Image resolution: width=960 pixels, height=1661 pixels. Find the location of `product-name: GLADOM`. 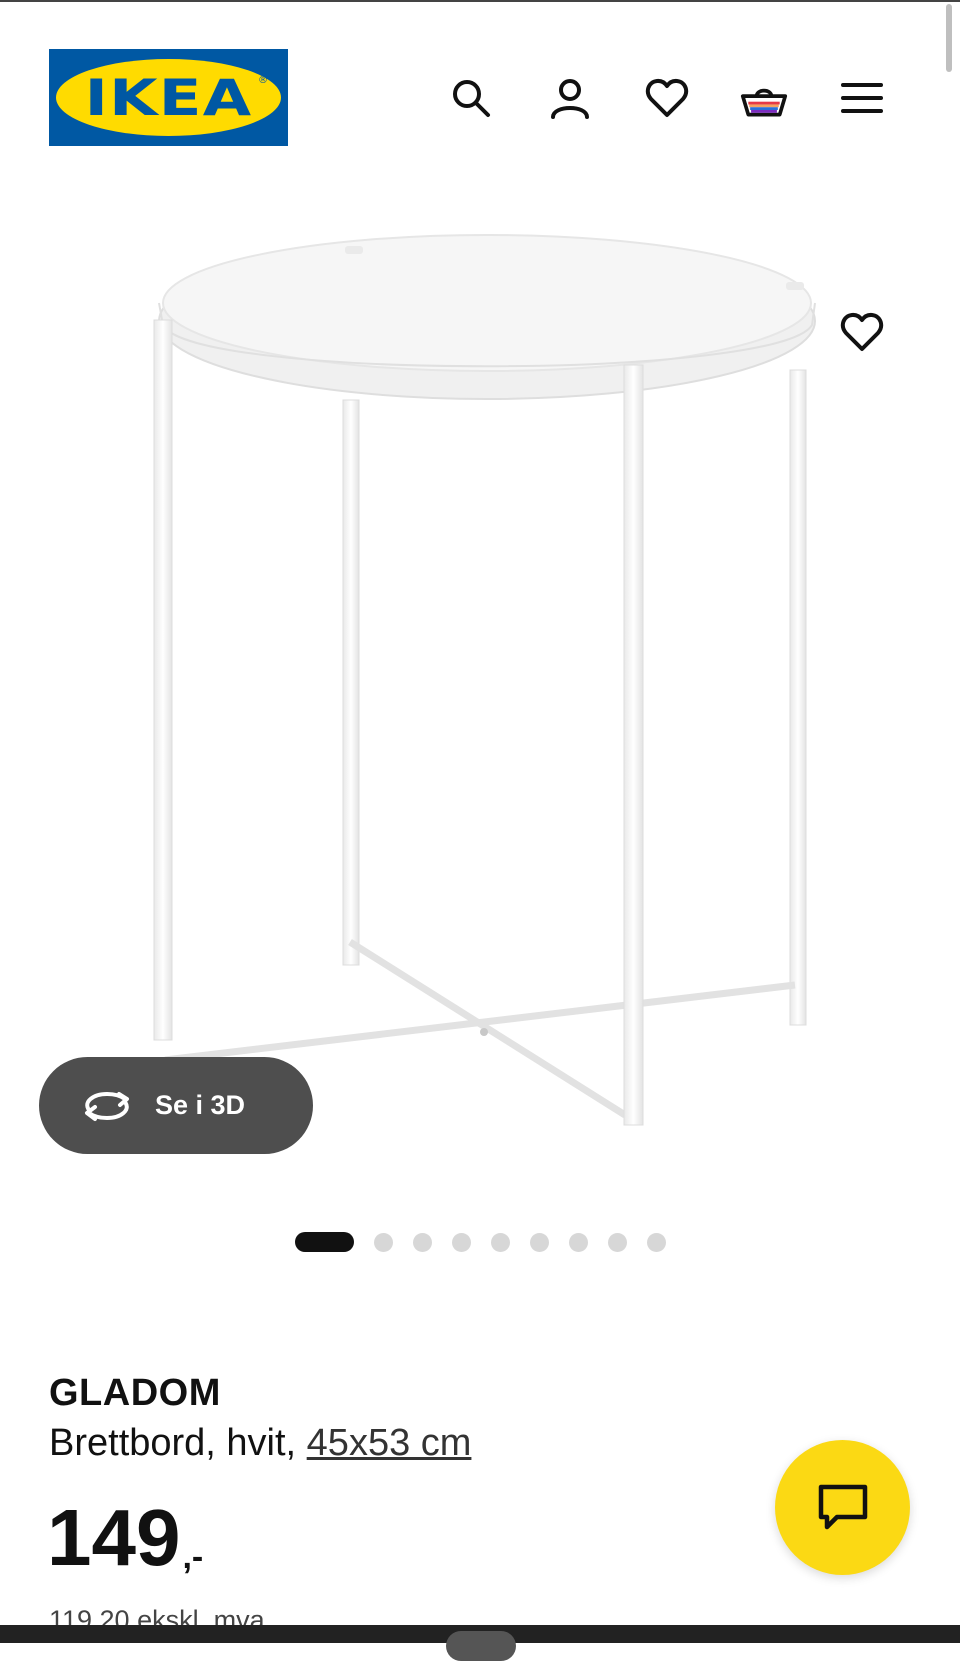

product-name: GLADOM is located at coordinates (135, 1393).